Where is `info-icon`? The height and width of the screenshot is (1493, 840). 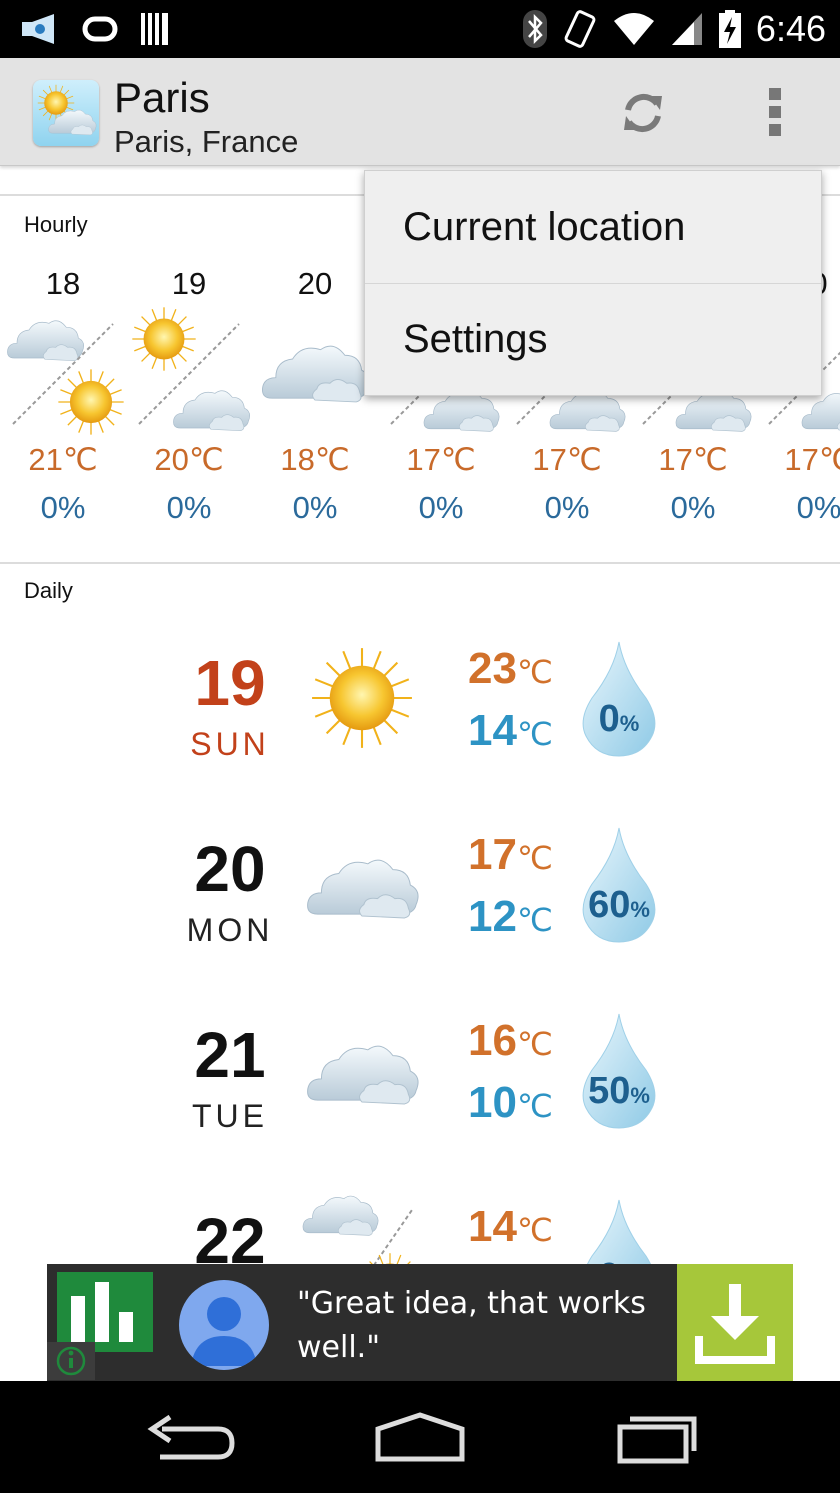
info-icon is located at coordinates (71, 1361).